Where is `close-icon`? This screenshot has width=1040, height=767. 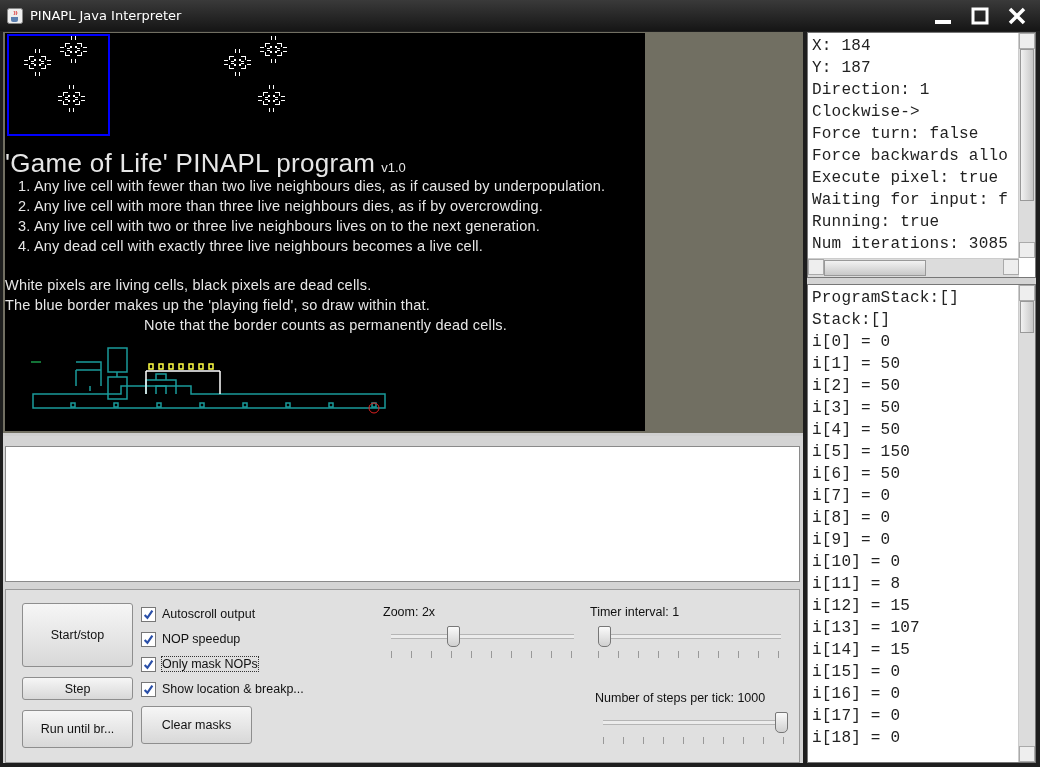
close-icon is located at coordinates (1017, 15).